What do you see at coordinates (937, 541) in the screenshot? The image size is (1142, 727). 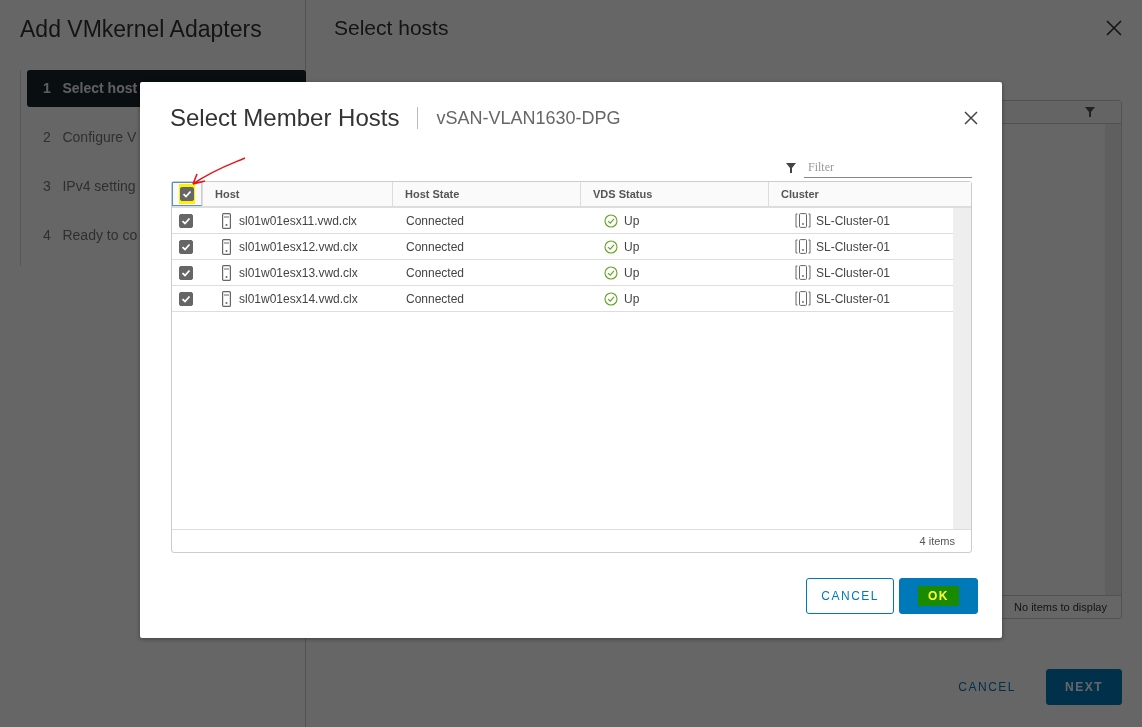 I see `item-count: 4 items` at bounding box center [937, 541].